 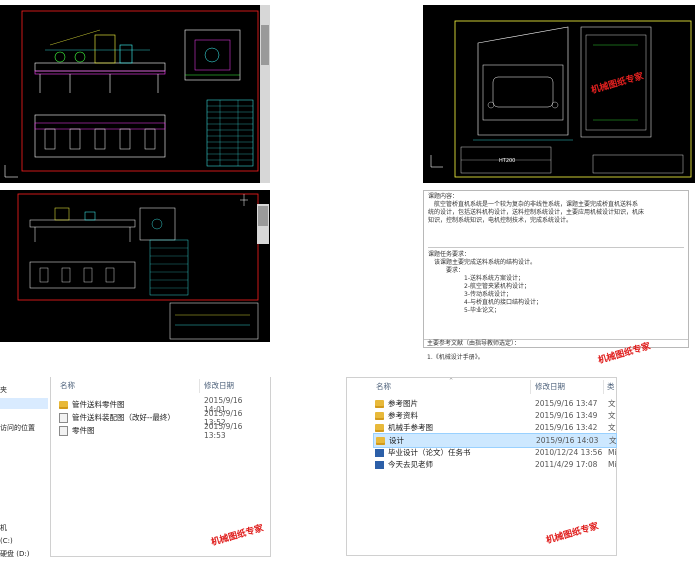 I want to click on file-row: 零件图 2015/9/16 13:53, so click(x=161, y=430).